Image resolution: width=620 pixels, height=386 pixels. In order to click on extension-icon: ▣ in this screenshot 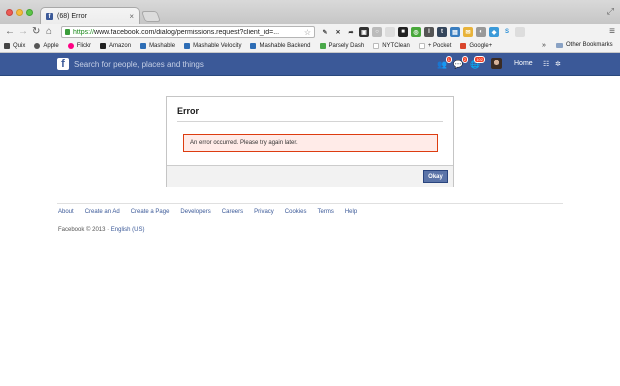, I will do `click(364, 32)`.